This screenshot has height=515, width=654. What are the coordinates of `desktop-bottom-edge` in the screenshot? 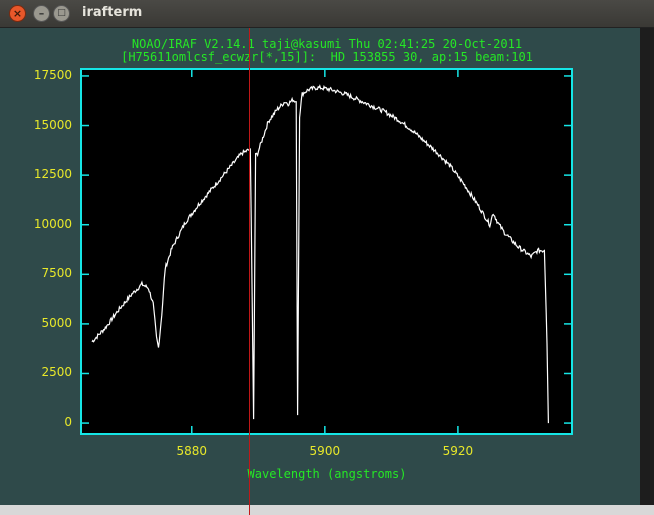 It's located at (327, 510).